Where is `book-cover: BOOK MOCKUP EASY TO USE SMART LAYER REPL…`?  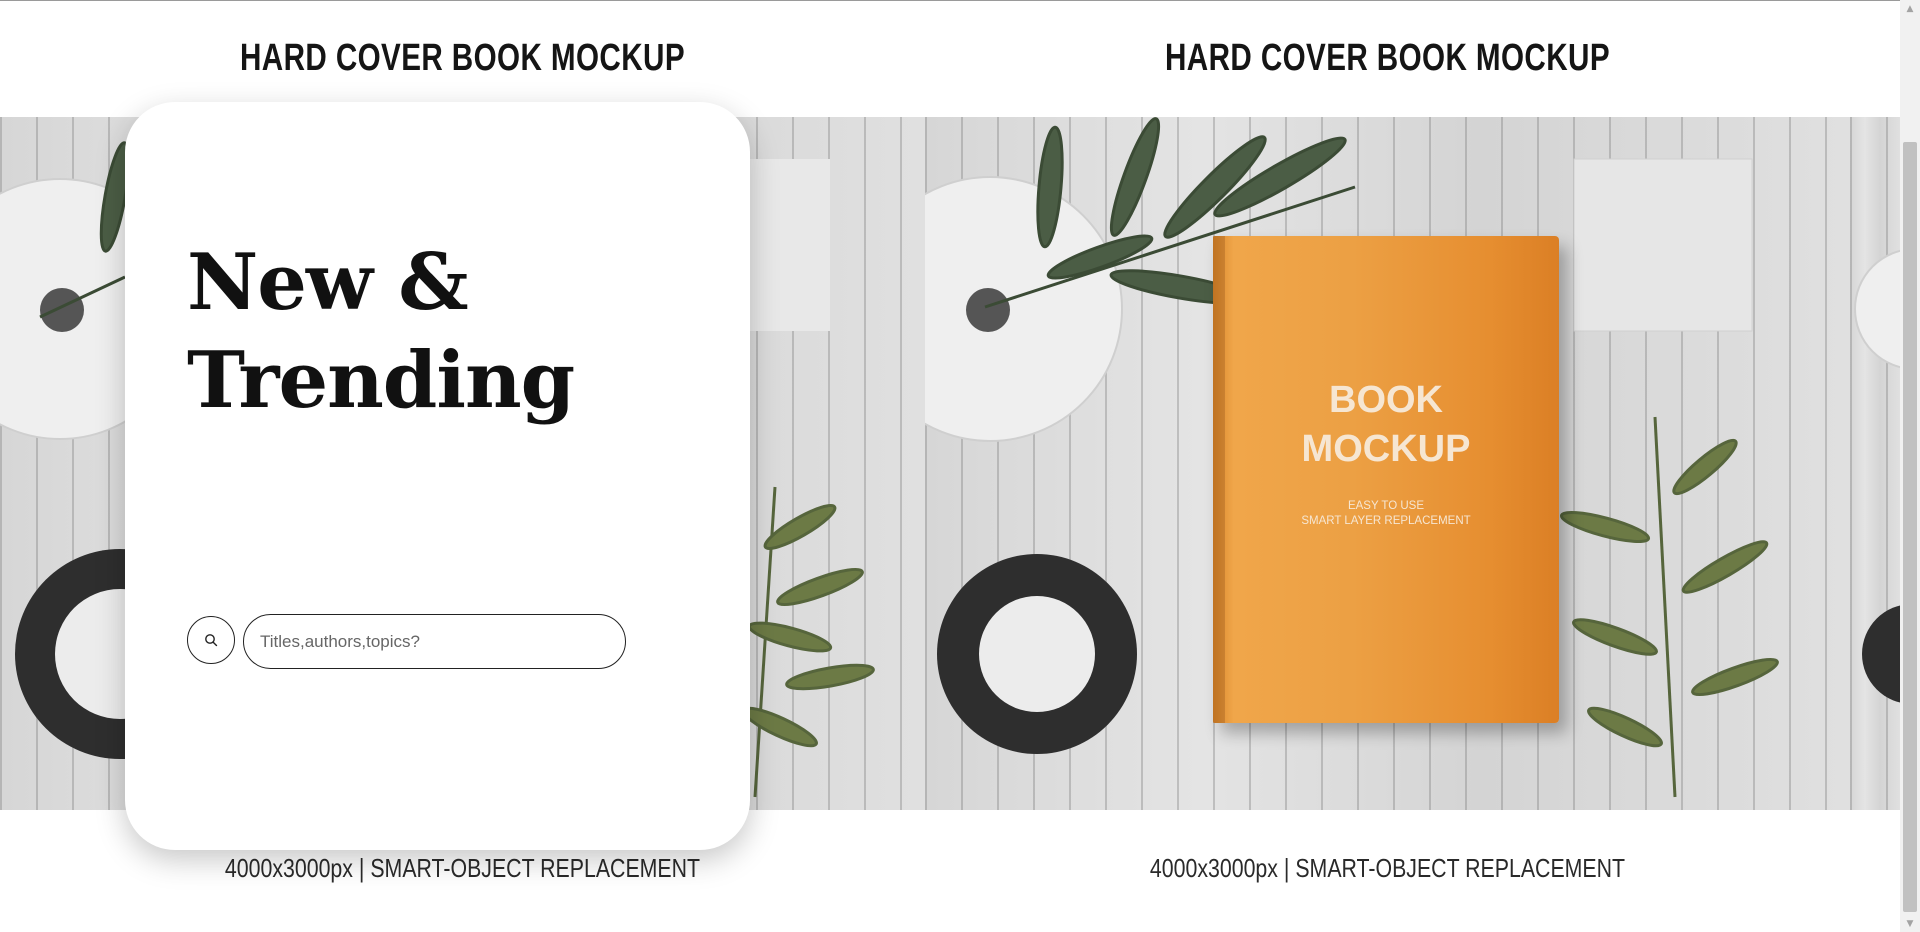
book-cover: BOOK MOCKUP EASY TO USE SMART LAYER REPL… is located at coordinates (1386, 479).